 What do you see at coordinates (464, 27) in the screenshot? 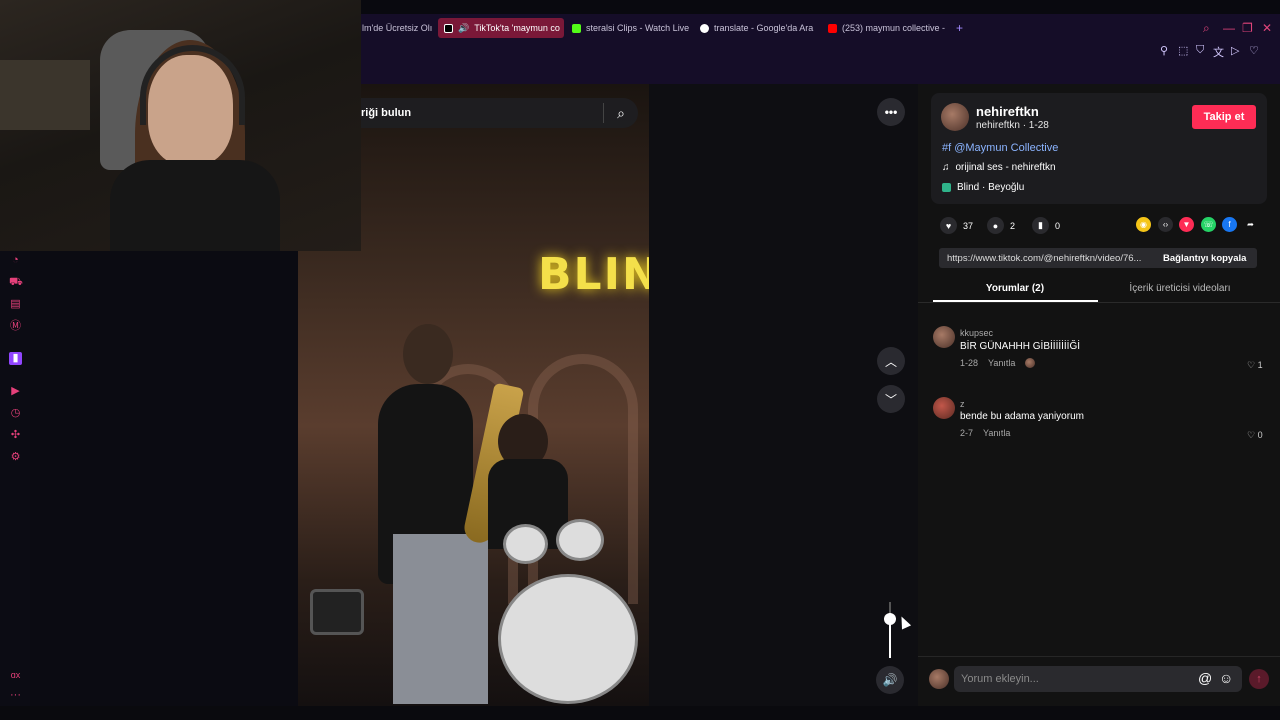
I see `speaker-icon: 🔊` at bounding box center [464, 27].